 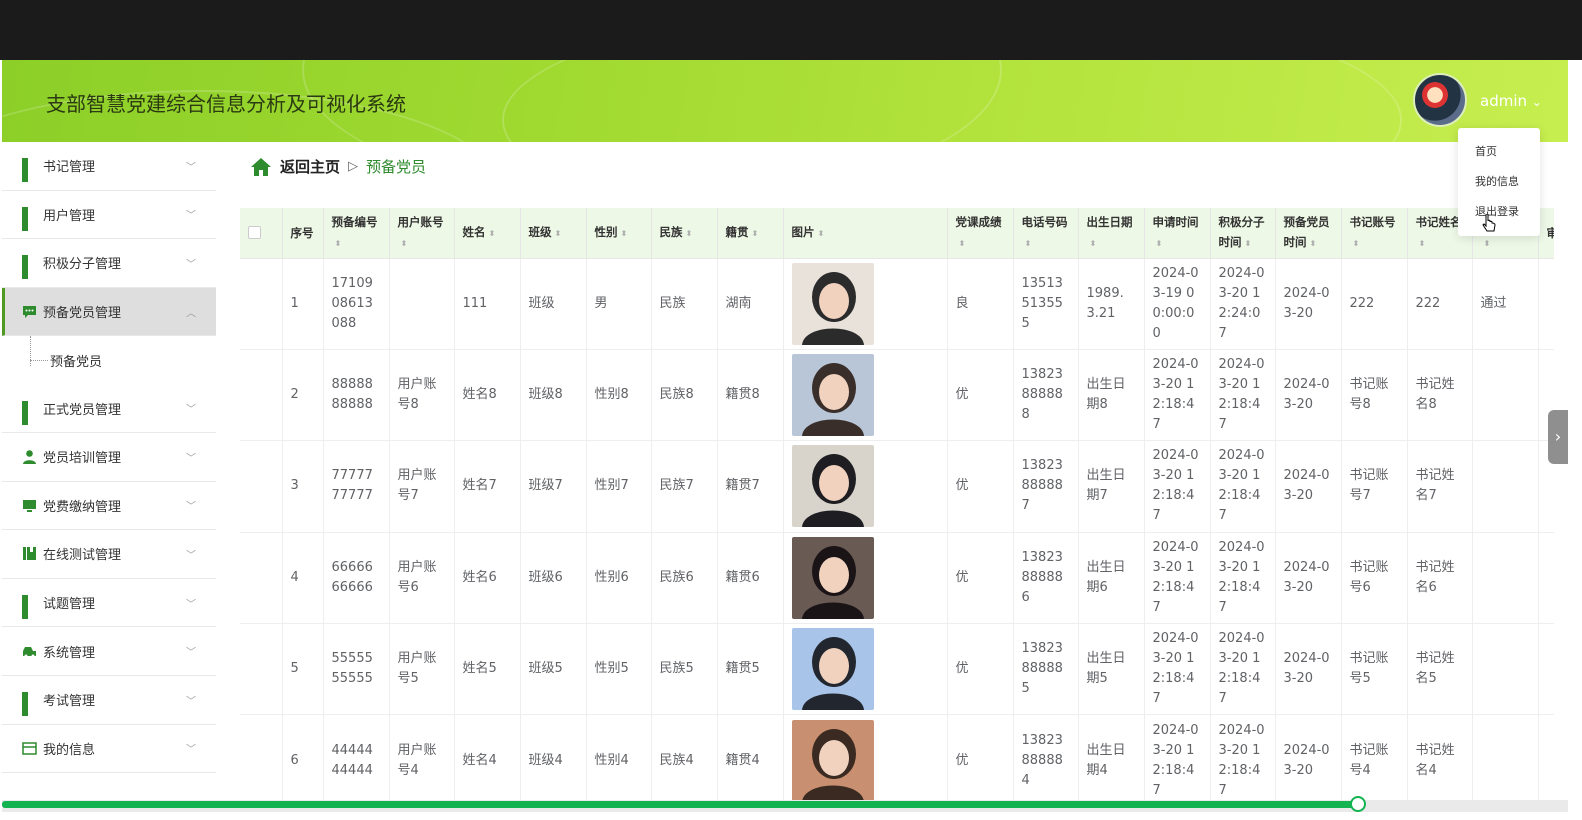 What do you see at coordinates (1550, 232) in the screenshot?
I see `column-header-label: 审` at bounding box center [1550, 232].